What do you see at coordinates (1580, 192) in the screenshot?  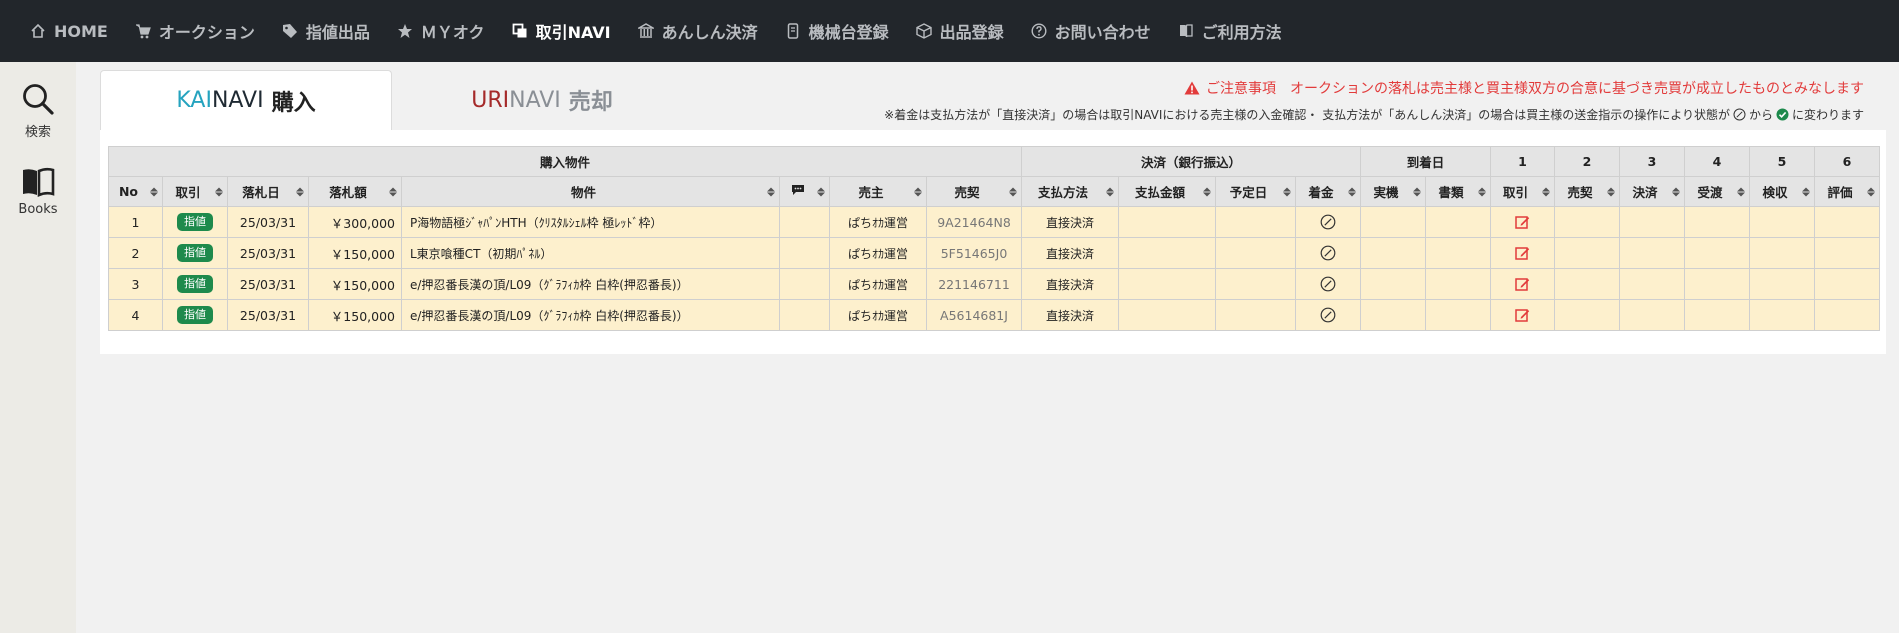 I see `column-header-label: 売契` at bounding box center [1580, 192].